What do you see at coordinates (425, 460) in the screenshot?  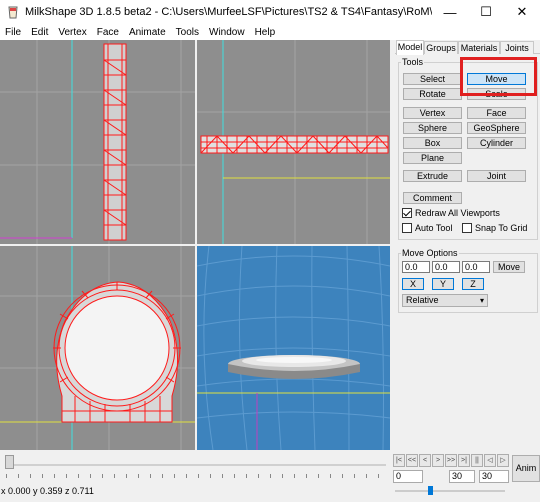 I see `rewind-button: <` at bounding box center [425, 460].